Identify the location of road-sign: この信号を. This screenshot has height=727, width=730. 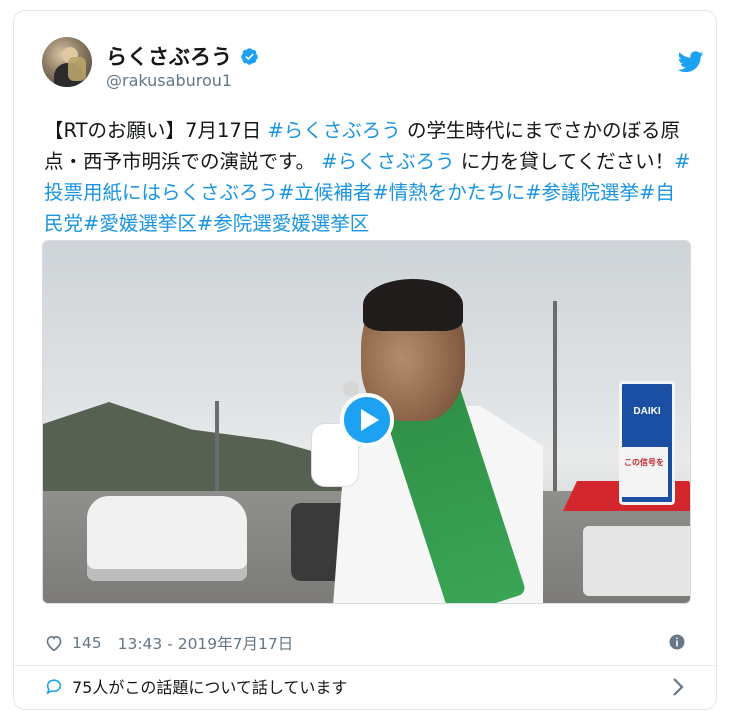
(644, 472).